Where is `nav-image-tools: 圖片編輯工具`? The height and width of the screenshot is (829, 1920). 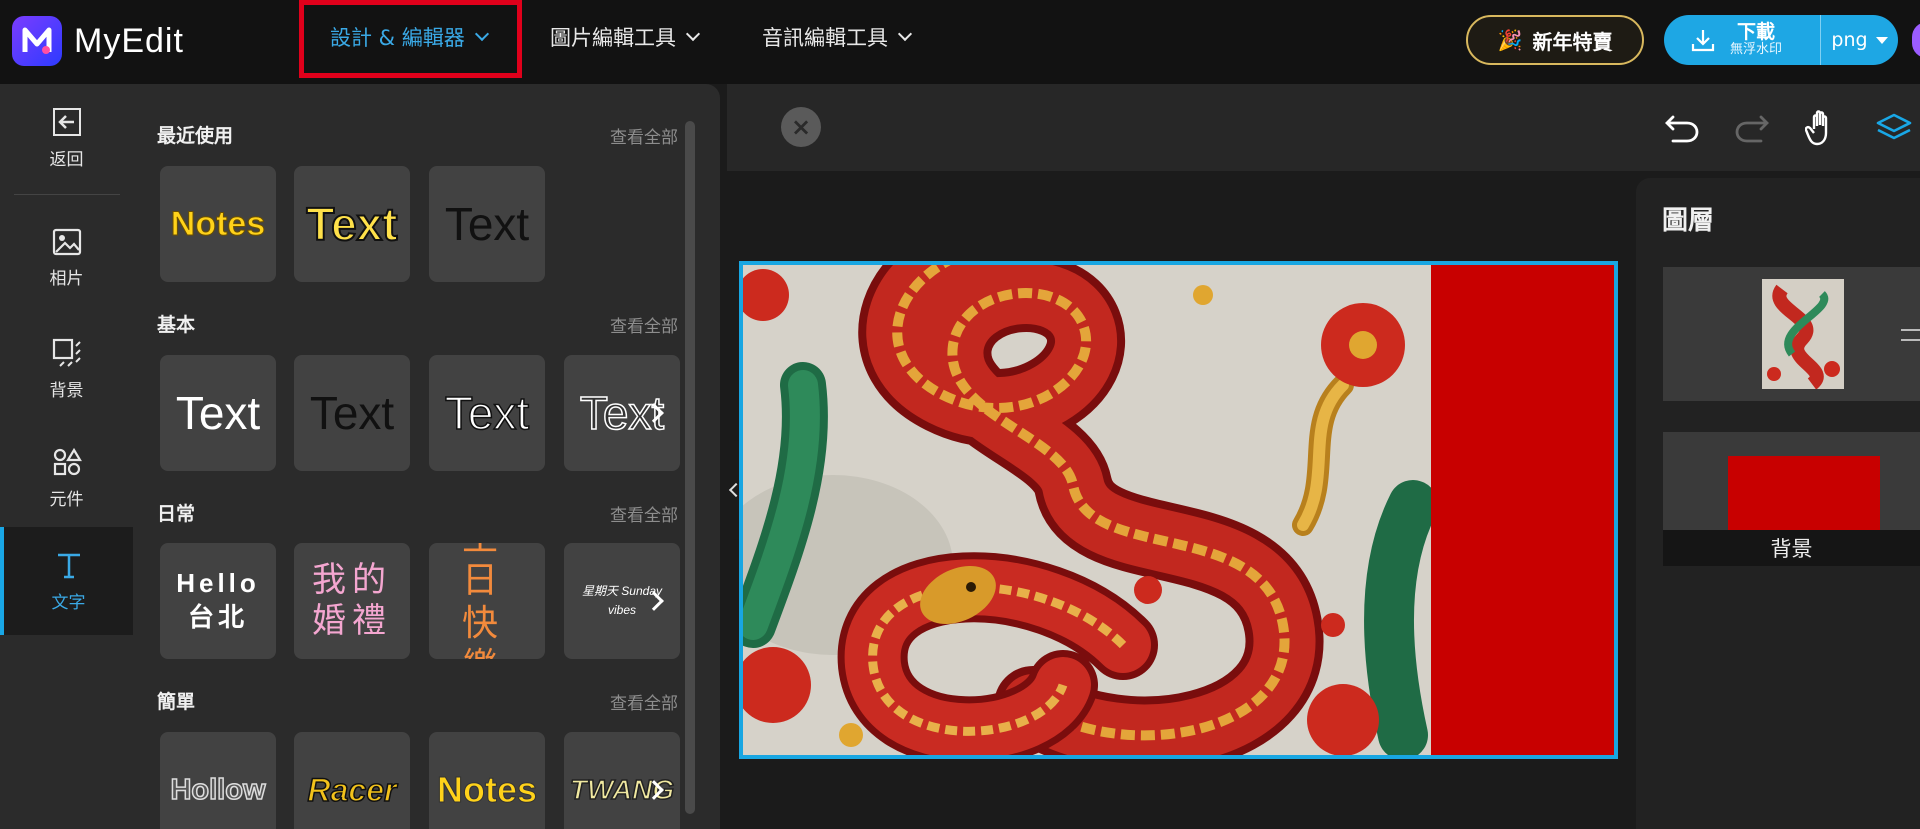 nav-image-tools: 圖片編輯工具 is located at coordinates (625, 37).